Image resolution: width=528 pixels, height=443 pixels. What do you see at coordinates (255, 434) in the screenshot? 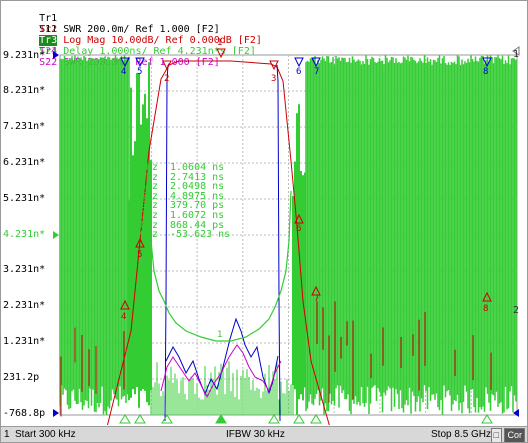
I see `ifbw-setting: IFBW 30 kHz` at bounding box center [255, 434].